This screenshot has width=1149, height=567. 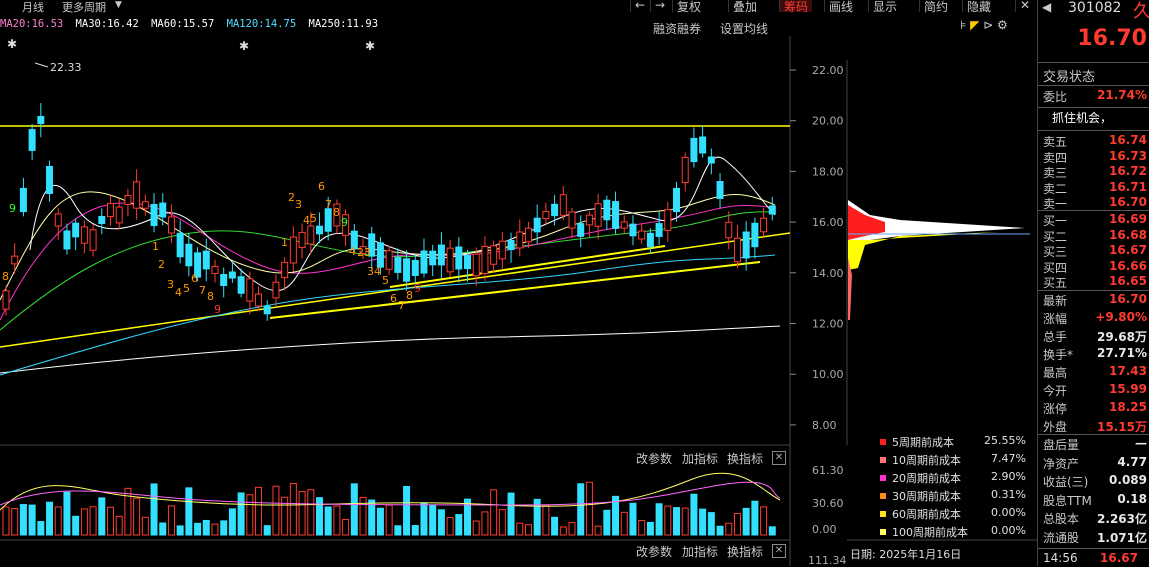 What do you see at coordinates (1061, 537) in the screenshot?
I see `fund-label: 流通股` at bounding box center [1061, 537].